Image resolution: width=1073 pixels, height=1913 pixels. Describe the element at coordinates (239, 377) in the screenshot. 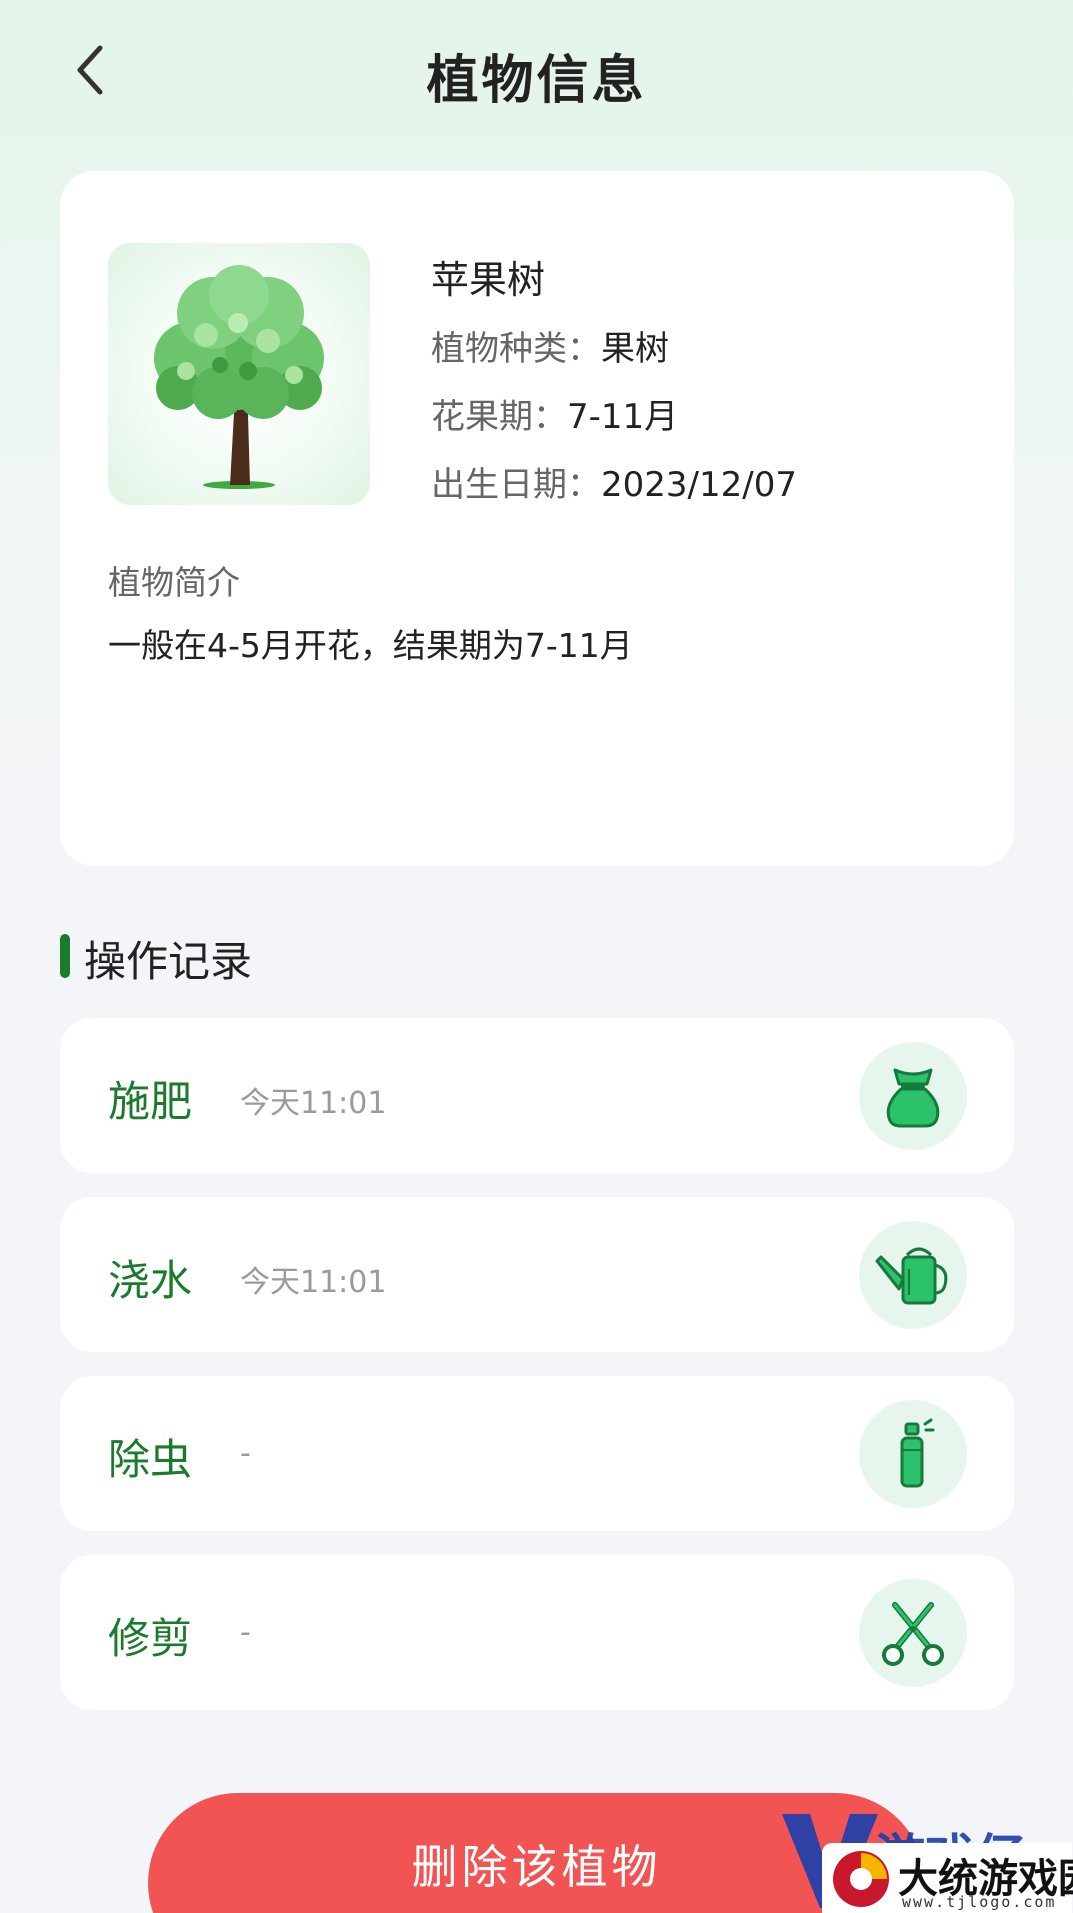

I see `tree-illustration` at that location.